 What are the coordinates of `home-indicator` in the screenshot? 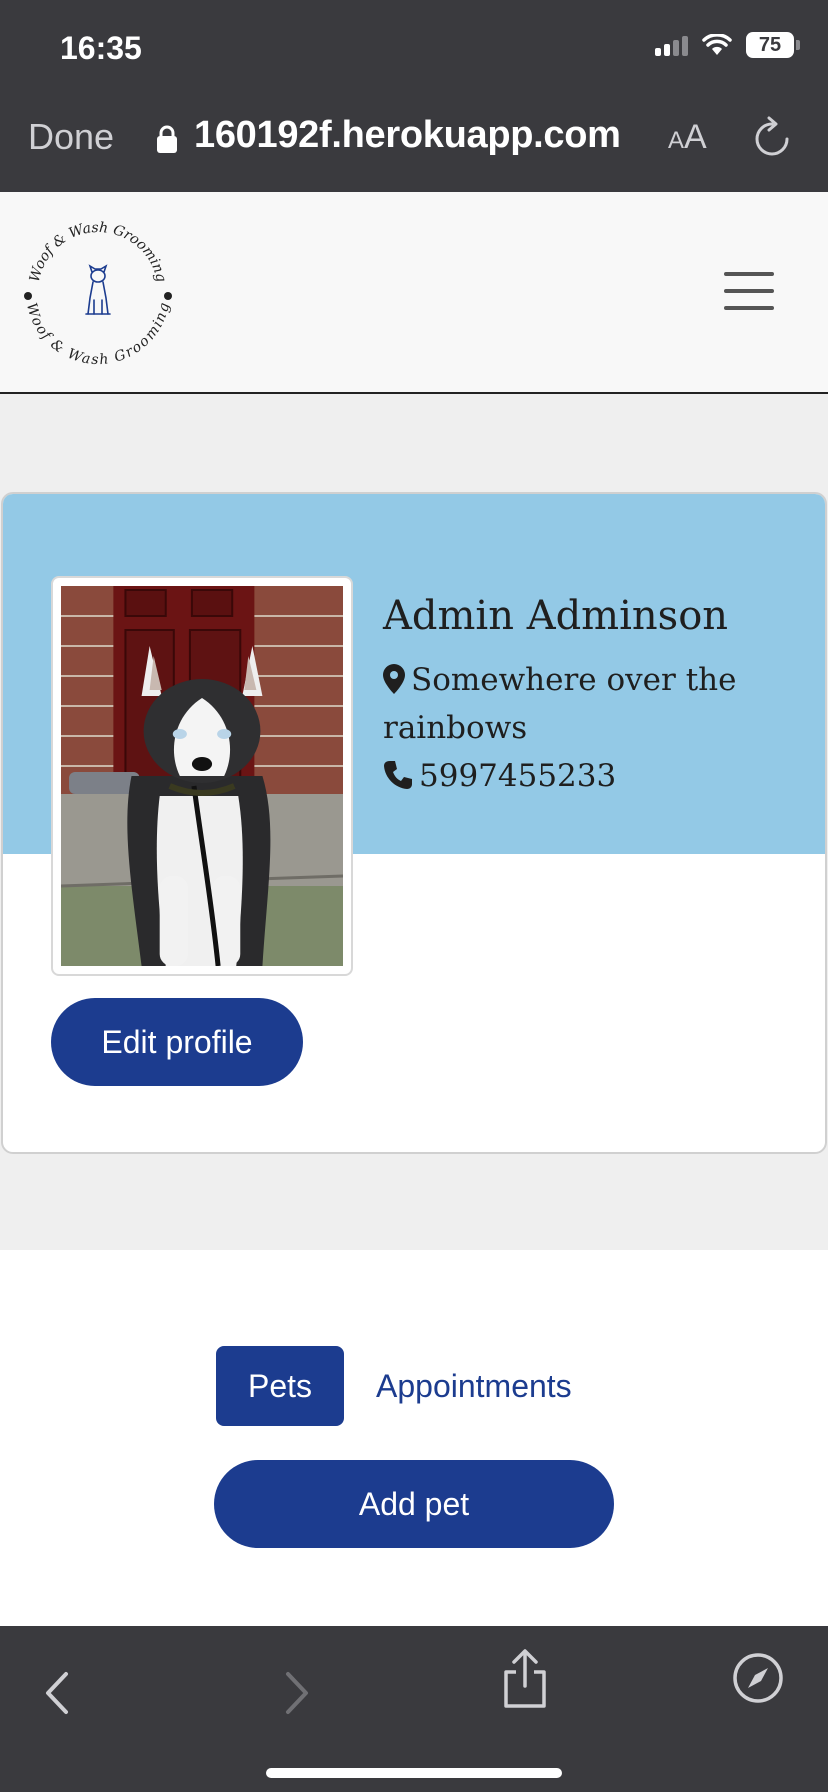 It's located at (414, 1773).